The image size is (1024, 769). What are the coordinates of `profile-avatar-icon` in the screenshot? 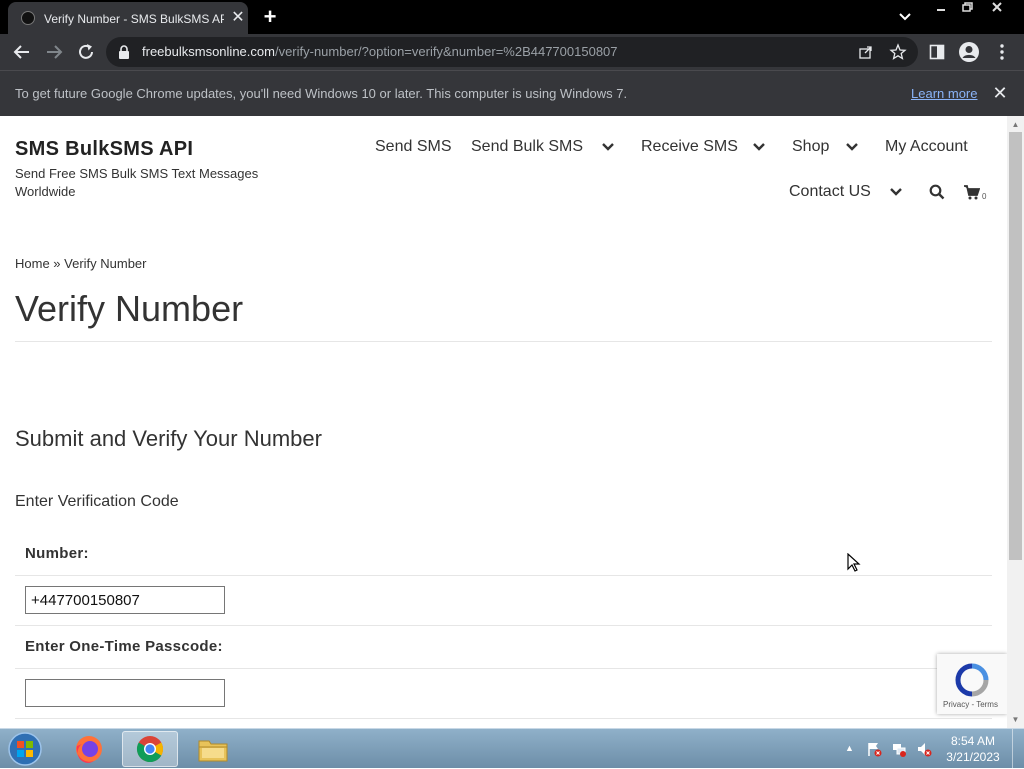 It's located at (969, 52).